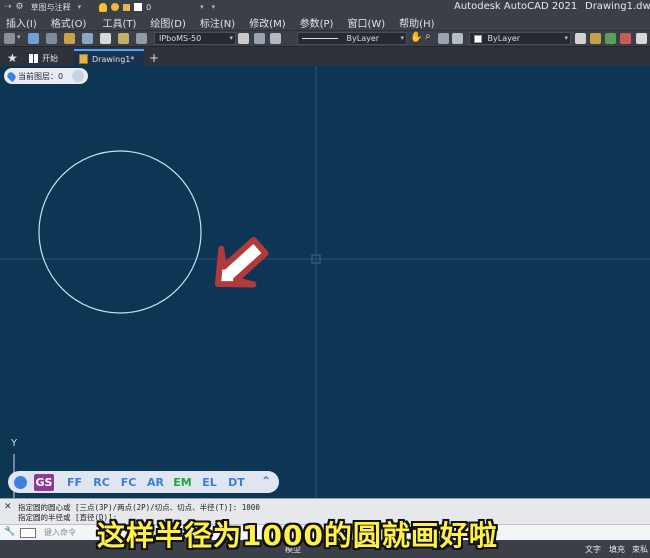  What do you see at coordinates (478, 38) in the screenshot?
I see `color-swatch` at bounding box center [478, 38].